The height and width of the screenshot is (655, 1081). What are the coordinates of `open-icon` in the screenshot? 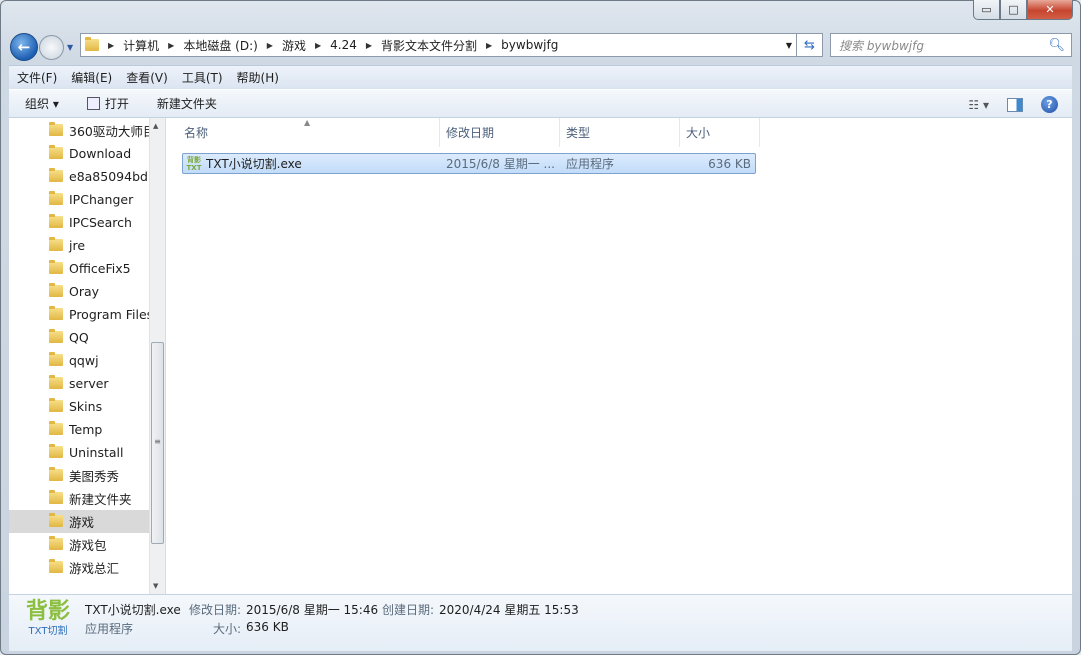 It's located at (93, 103).